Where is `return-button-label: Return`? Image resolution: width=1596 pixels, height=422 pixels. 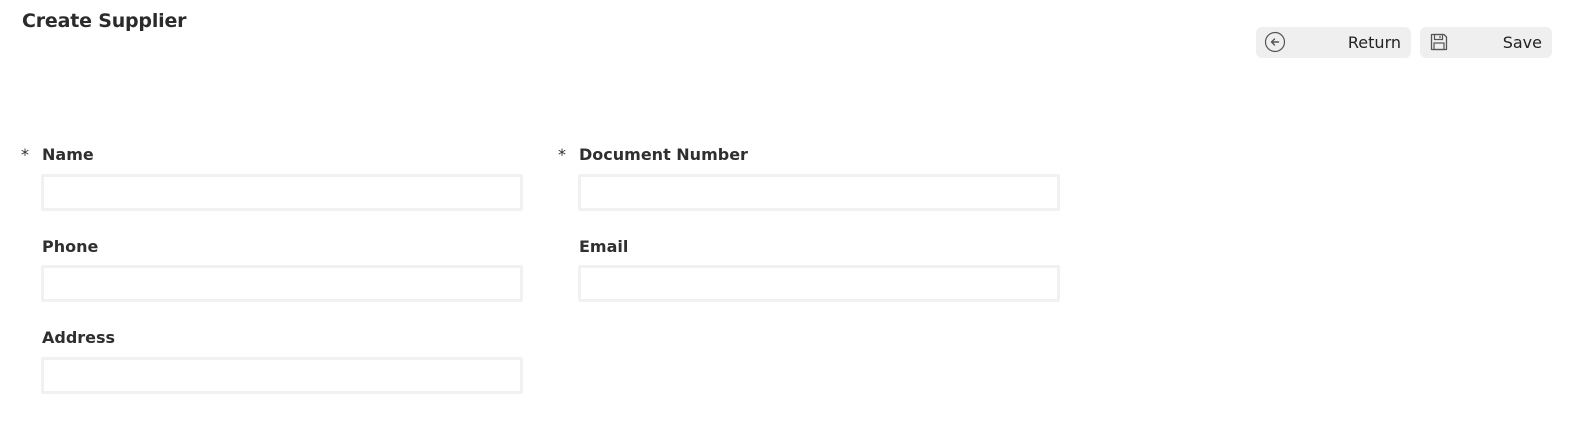 return-button-label: Return is located at coordinates (1374, 42).